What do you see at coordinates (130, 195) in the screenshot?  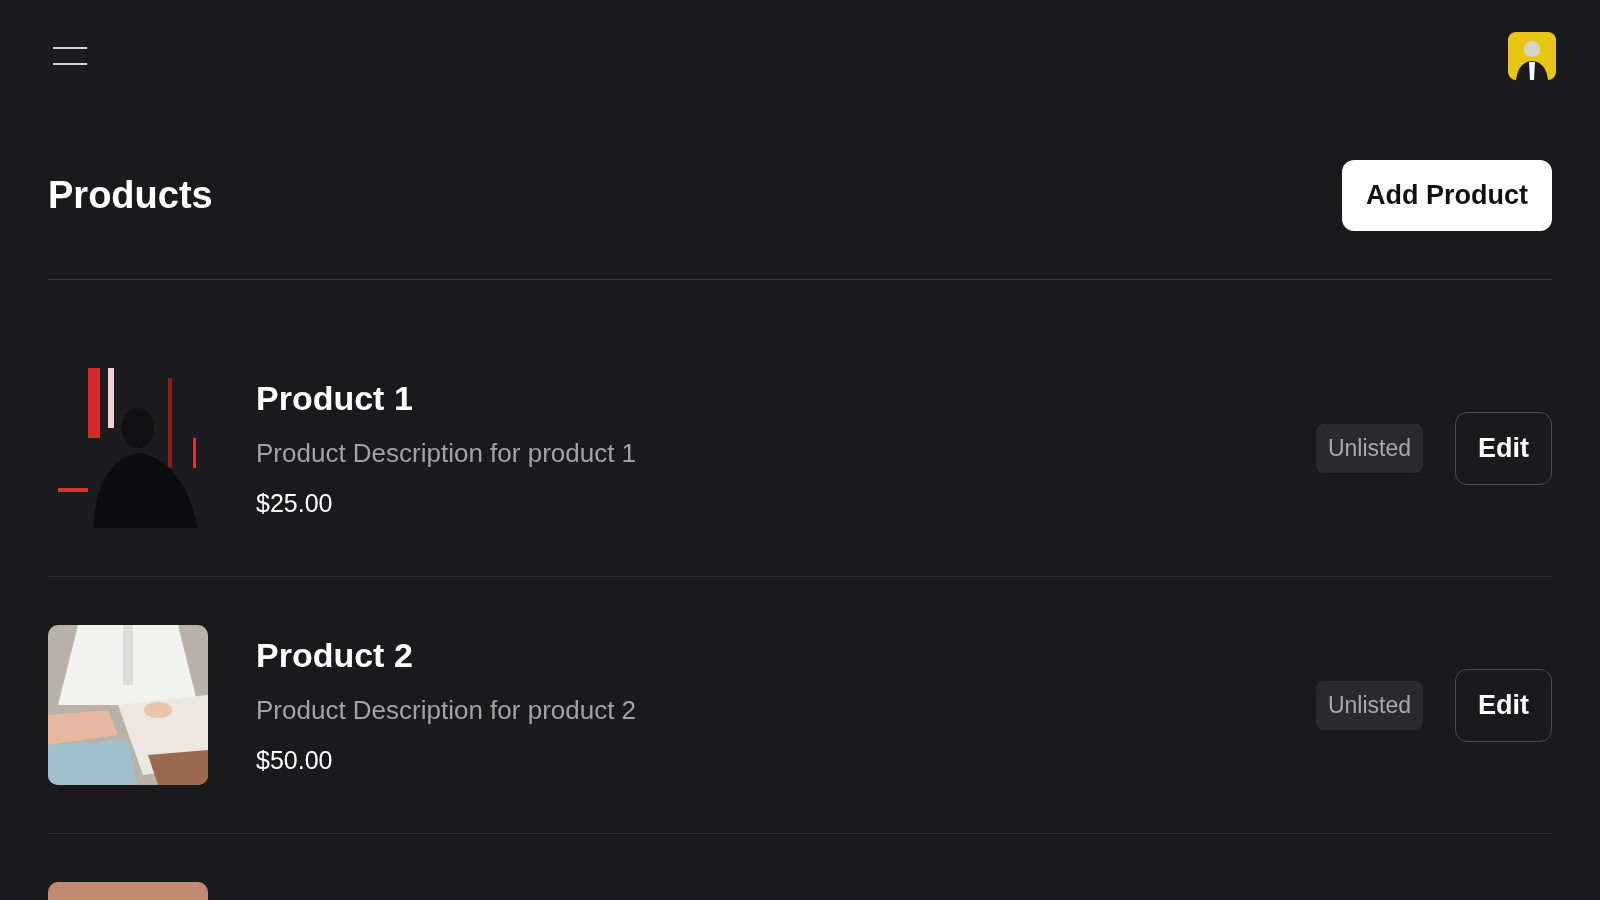 I see `page-title: Products` at bounding box center [130, 195].